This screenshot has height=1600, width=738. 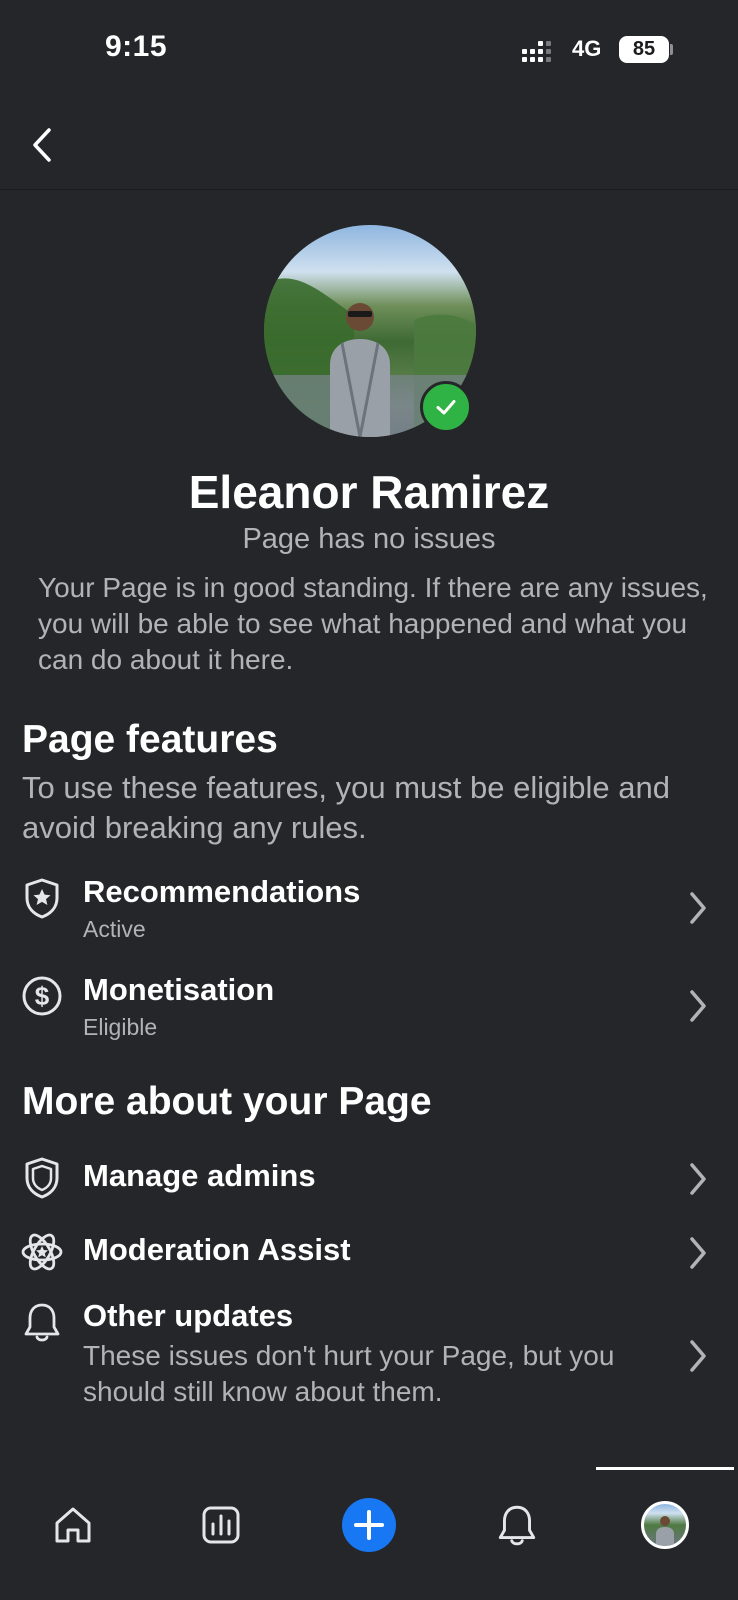 What do you see at coordinates (369, 1254) in the screenshot?
I see `moderation-assist-row: Moderation Assist` at bounding box center [369, 1254].